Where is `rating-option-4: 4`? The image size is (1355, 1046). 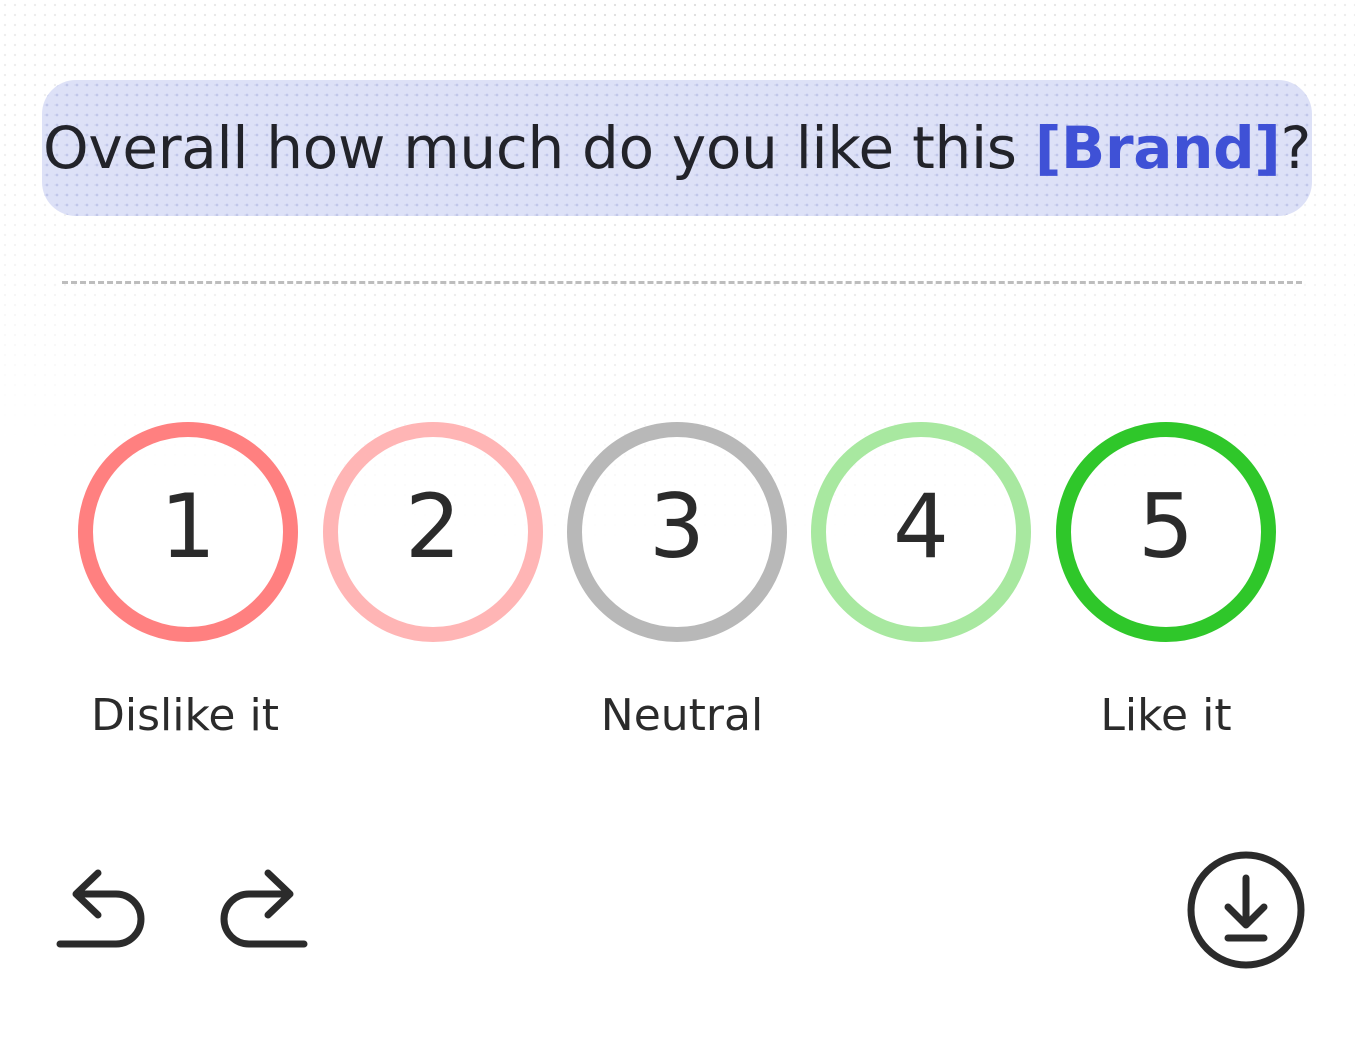 rating-option-4: 4 is located at coordinates (921, 532).